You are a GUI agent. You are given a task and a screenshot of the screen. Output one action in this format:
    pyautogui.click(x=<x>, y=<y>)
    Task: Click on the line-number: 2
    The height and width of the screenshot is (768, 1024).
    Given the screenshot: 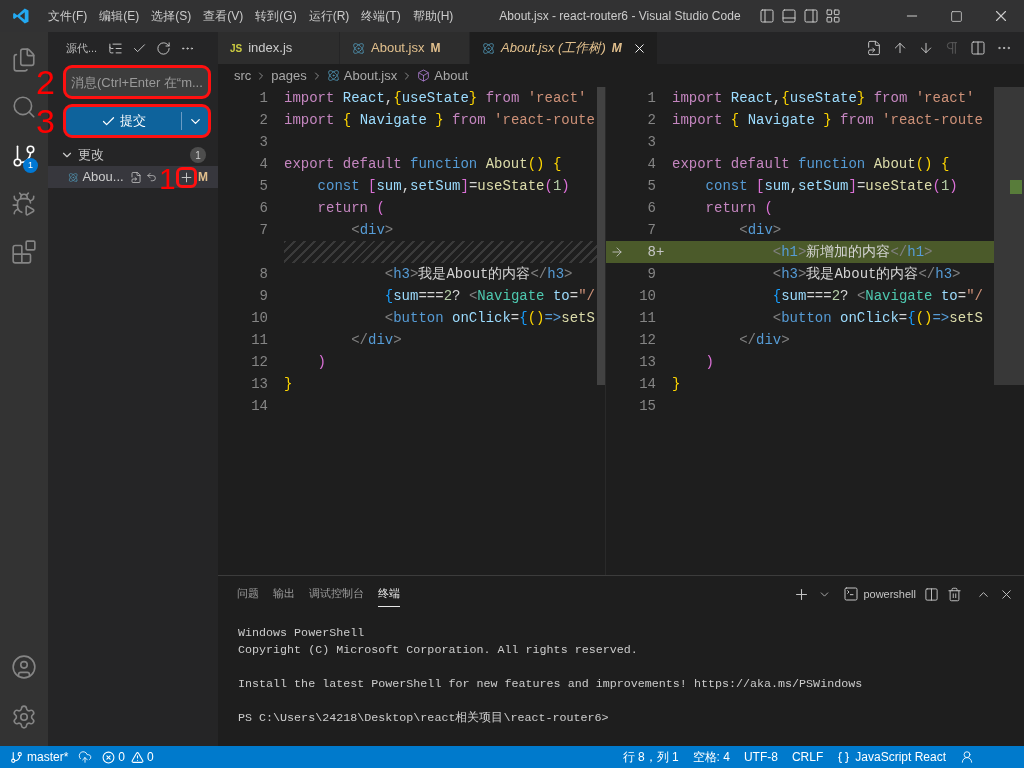 What is the action you would take?
    pyautogui.click(x=651, y=120)
    